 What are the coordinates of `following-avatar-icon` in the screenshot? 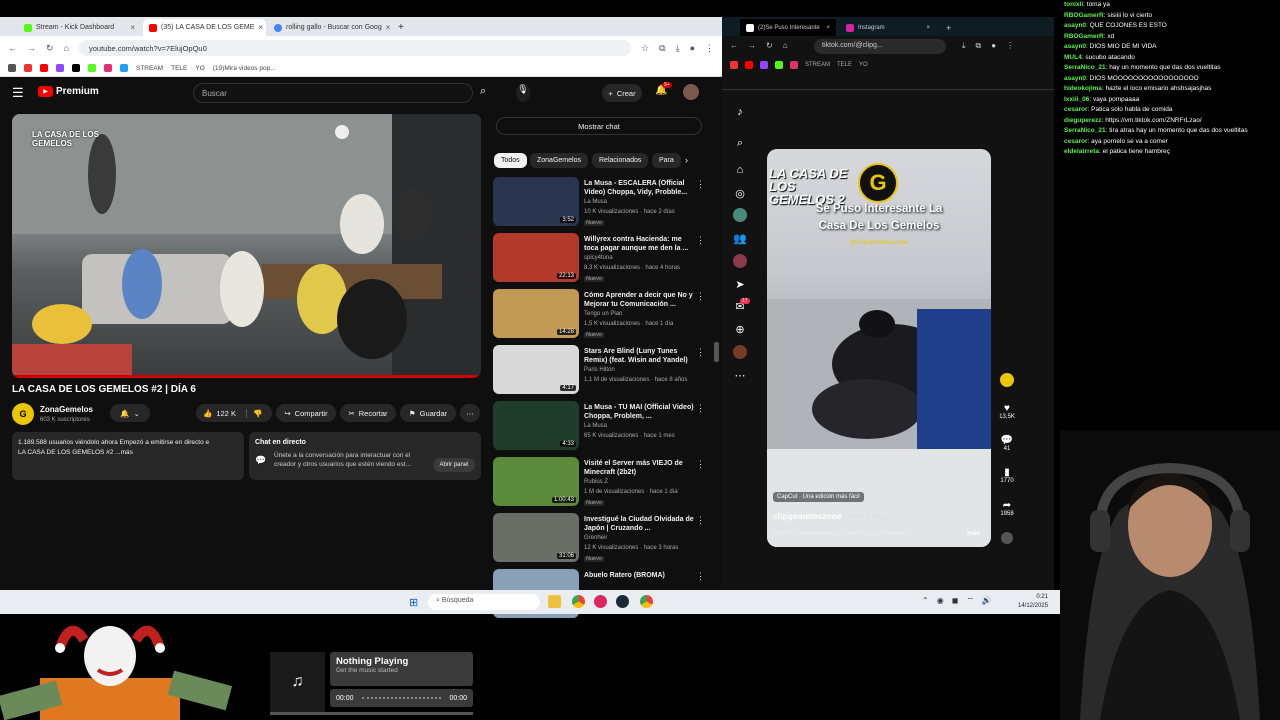 It's located at (740, 215).